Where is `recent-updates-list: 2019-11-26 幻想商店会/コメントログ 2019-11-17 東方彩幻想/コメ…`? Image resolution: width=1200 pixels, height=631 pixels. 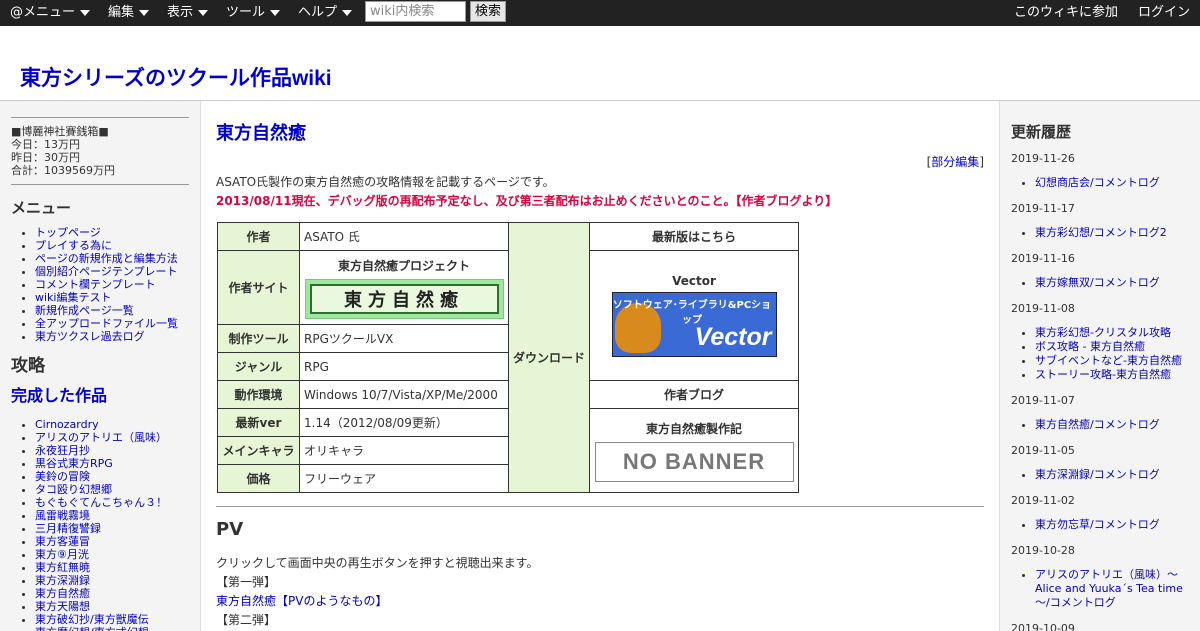 recent-updates-list: 2019-11-26 幻想商店会/コメントログ 2019-11-17 東方彩幻想/コメ… is located at coordinates (1100, 391).